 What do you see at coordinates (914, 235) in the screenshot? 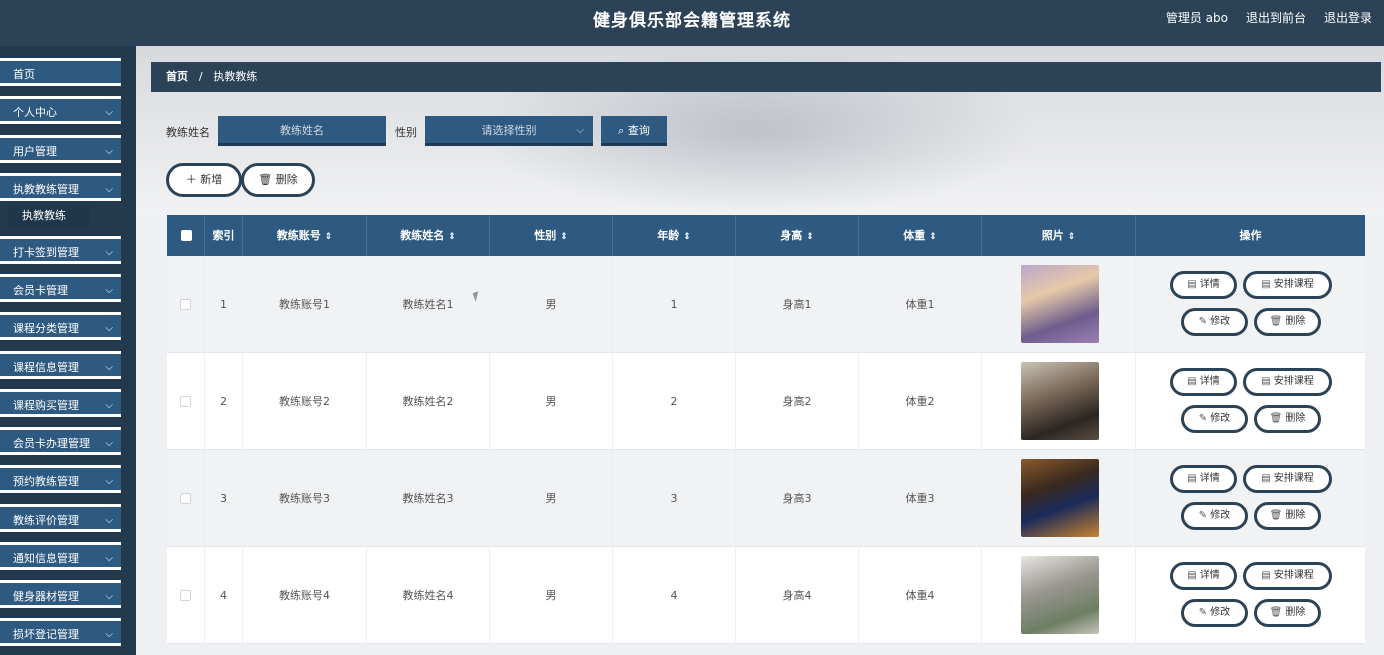
I see `col-weight-label: 体重` at bounding box center [914, 235].